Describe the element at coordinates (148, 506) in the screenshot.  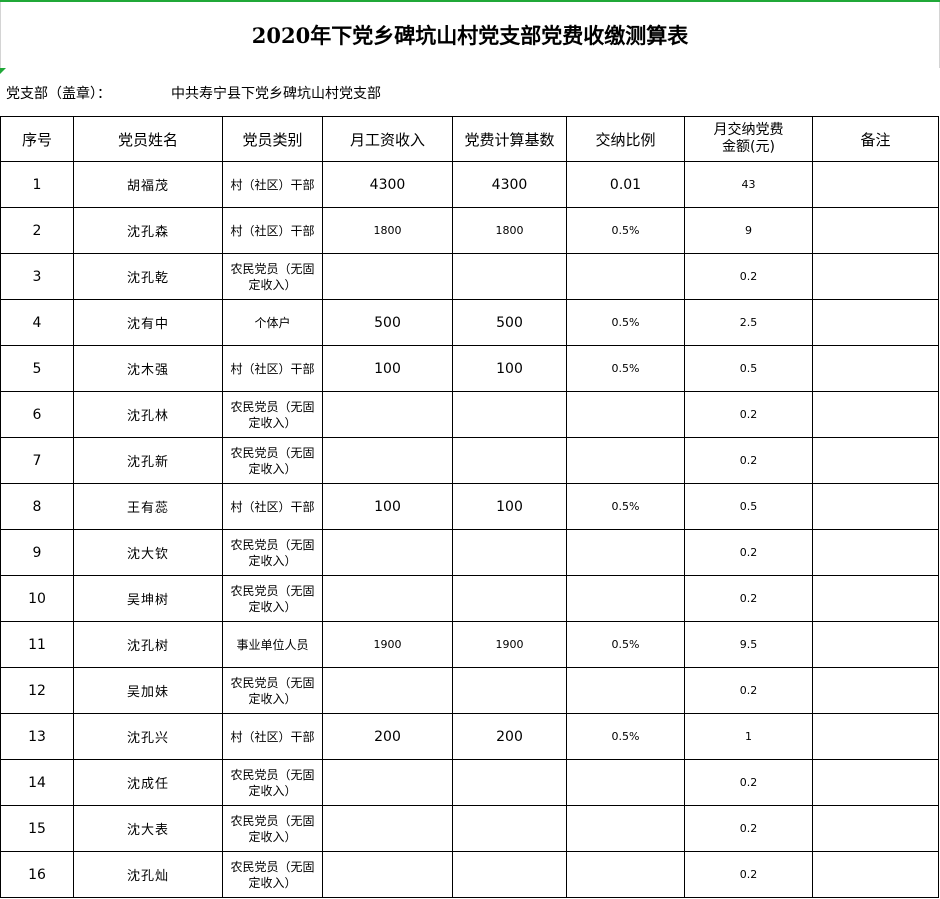
I see `row-name: 王有蕊` at that location.